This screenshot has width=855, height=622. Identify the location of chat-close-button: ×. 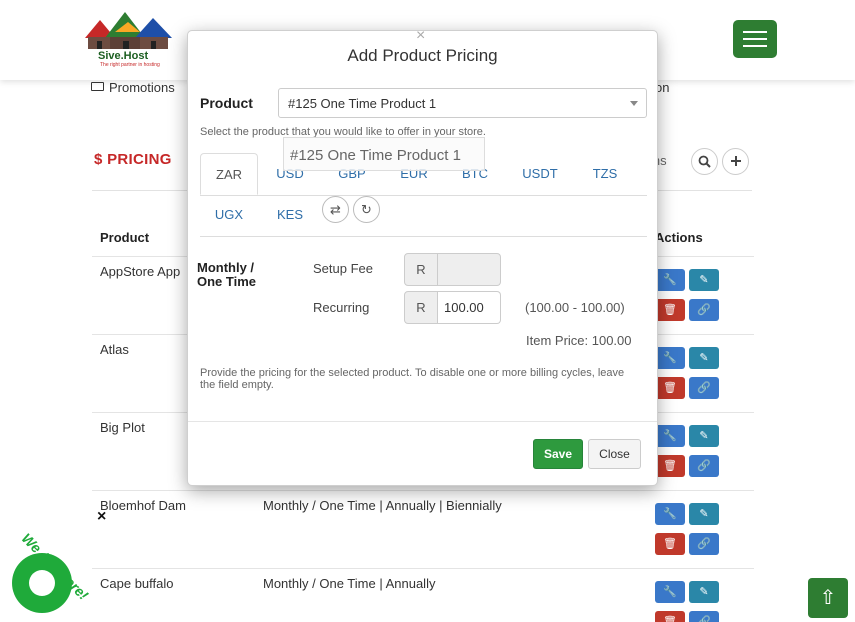
(101, 517).